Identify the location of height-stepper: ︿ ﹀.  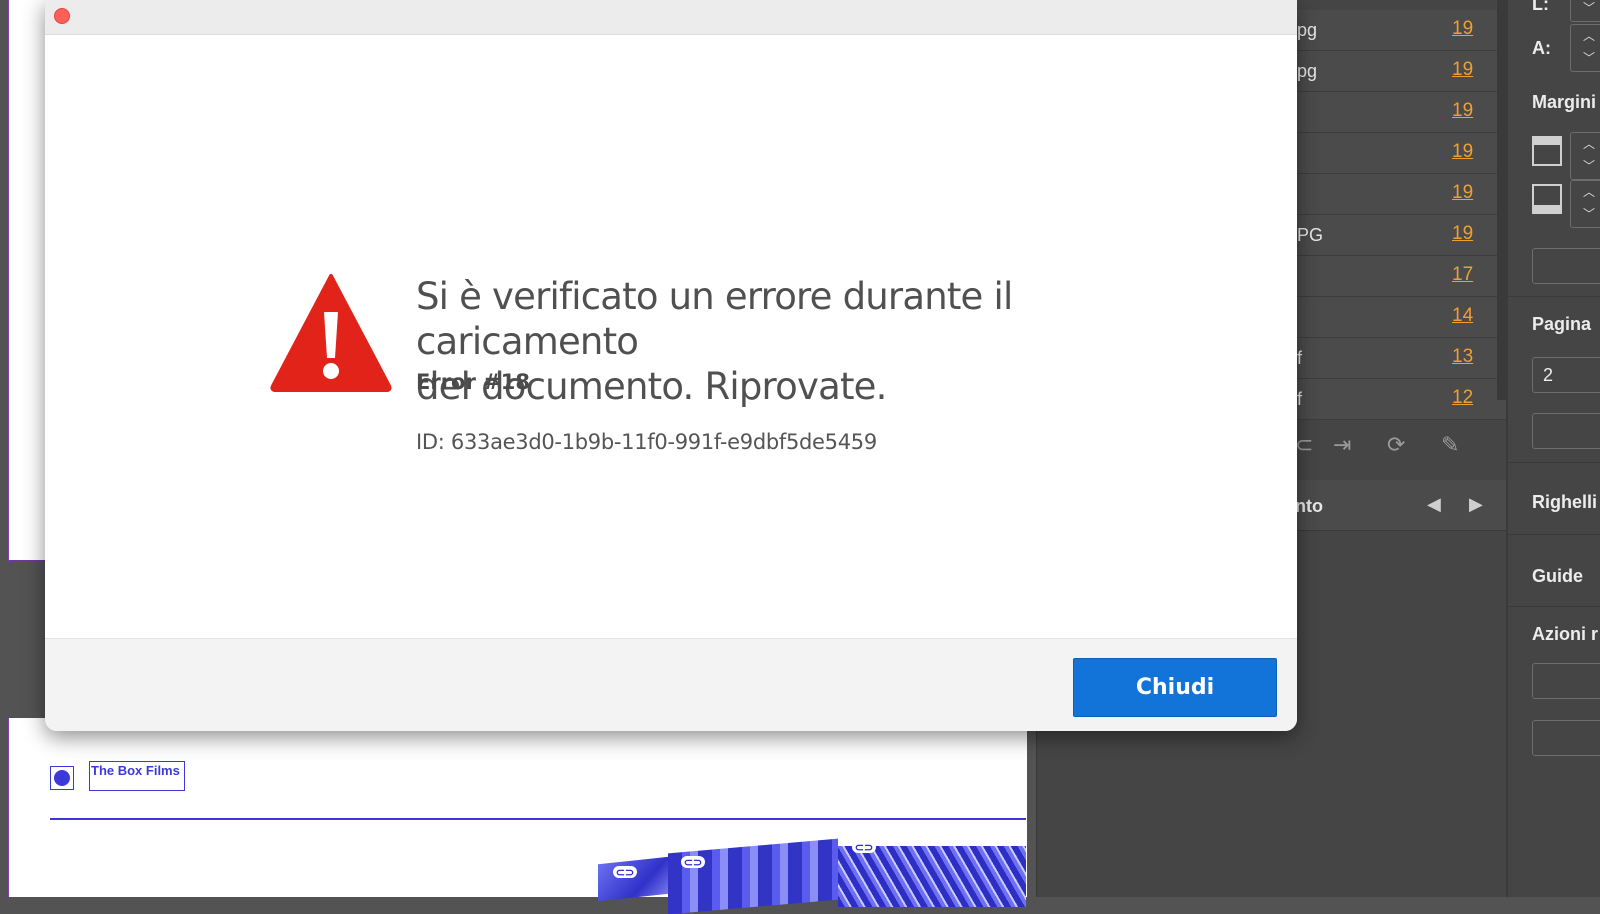
(1585, 48).